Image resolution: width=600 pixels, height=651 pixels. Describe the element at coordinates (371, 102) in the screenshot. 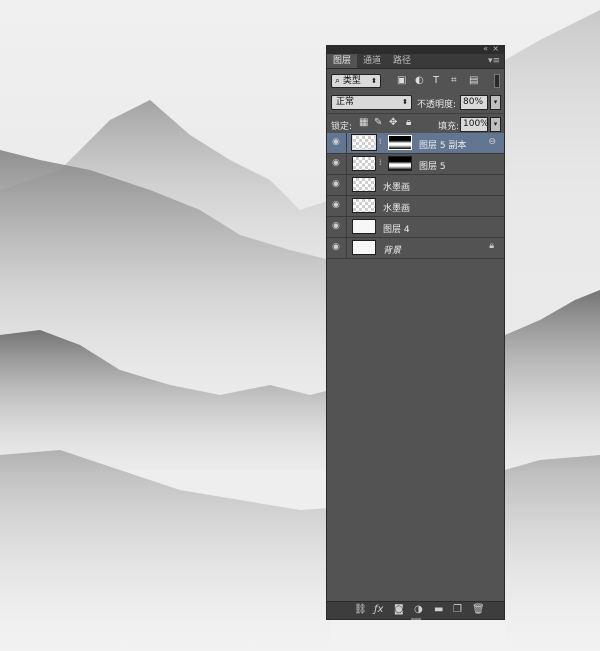

I see `blend-mode-select: 正常 ⬍` at that location.